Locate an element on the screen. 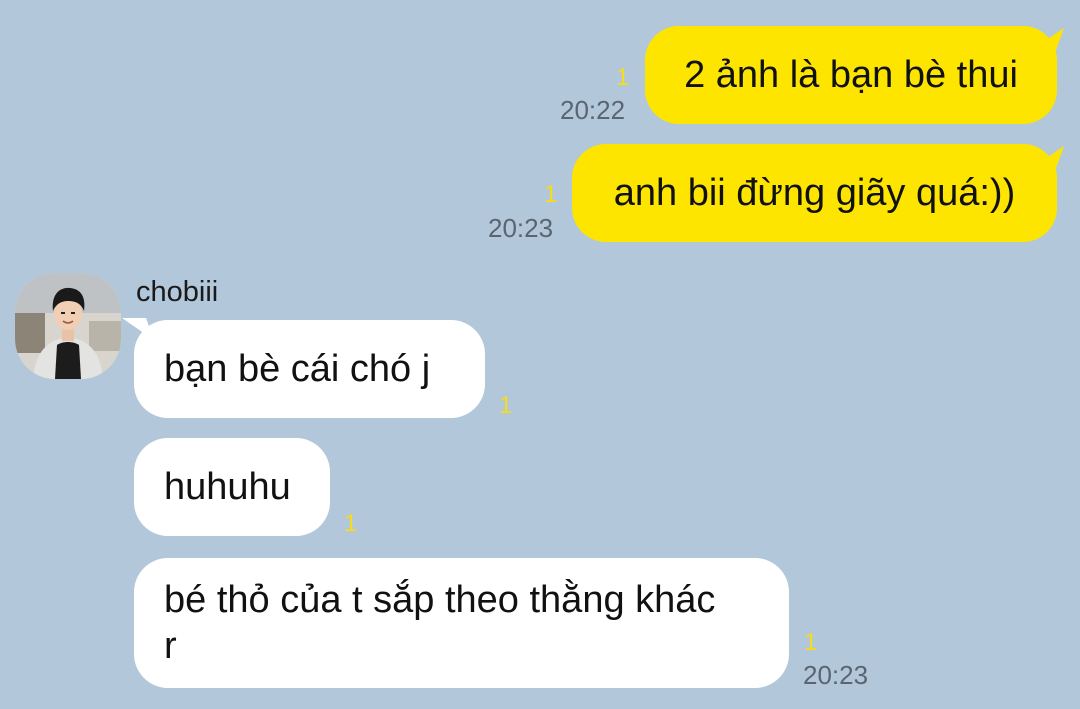 This screenshot has height=709, width=1080. message-text: bạn bè cái chó j is located at coordinates (297, 369).